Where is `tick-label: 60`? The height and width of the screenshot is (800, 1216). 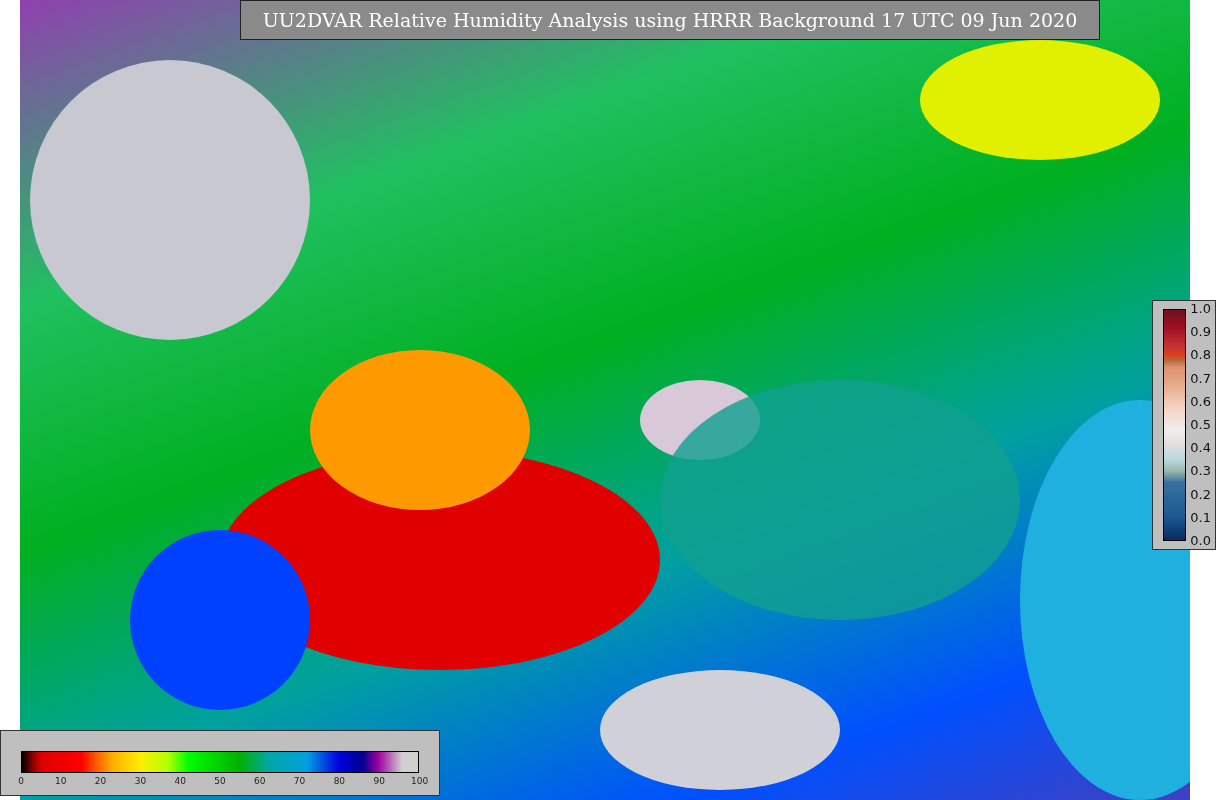 tick-label: 60 is located at coordinates (260, 781).